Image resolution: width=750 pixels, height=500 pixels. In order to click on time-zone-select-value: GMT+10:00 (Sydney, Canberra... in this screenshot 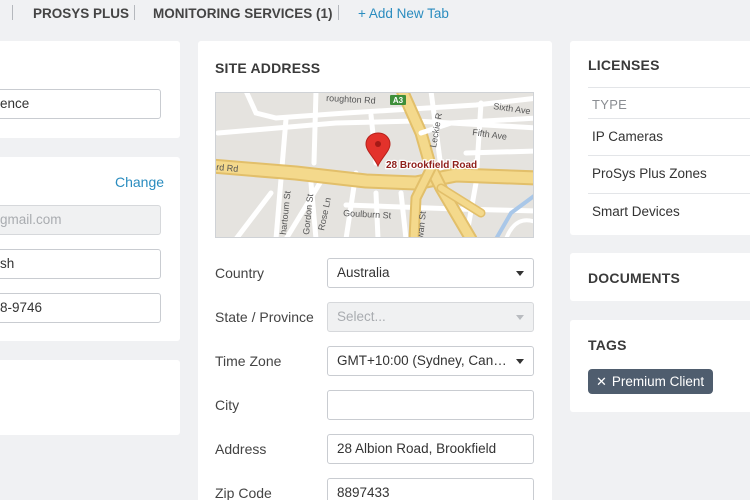, I will do `click(435, 360)`.